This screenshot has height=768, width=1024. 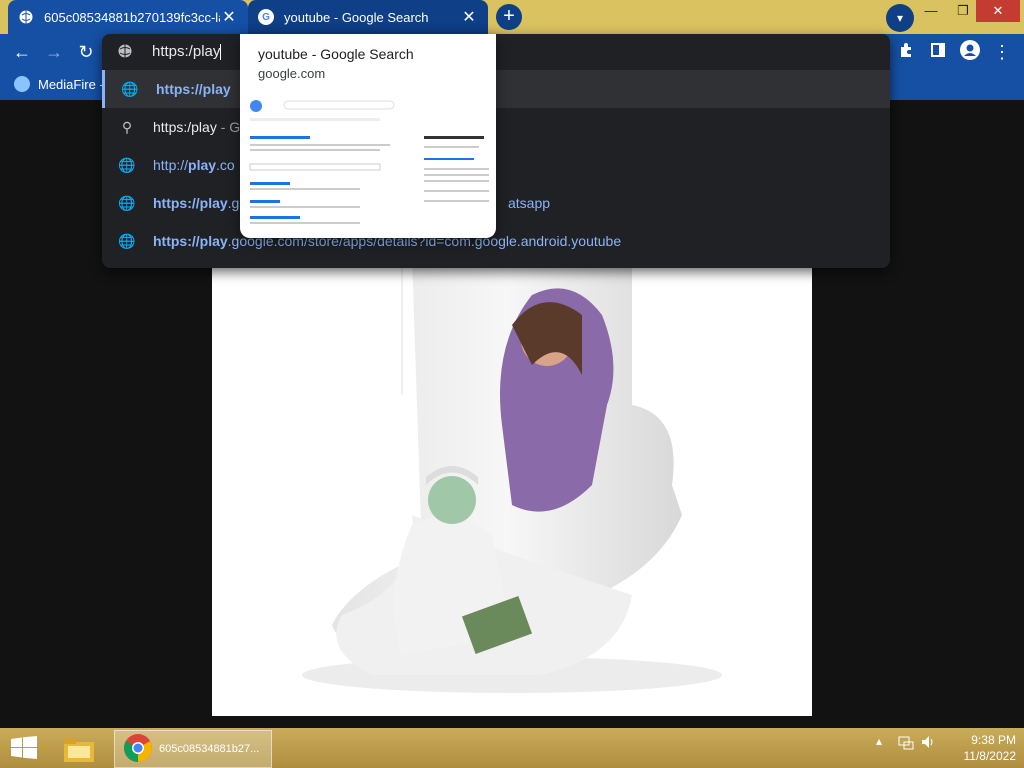 What do you see at coordinates (54, 52) in the screenshot?
I see `forward-button: →` at bounding box center [54, 52].